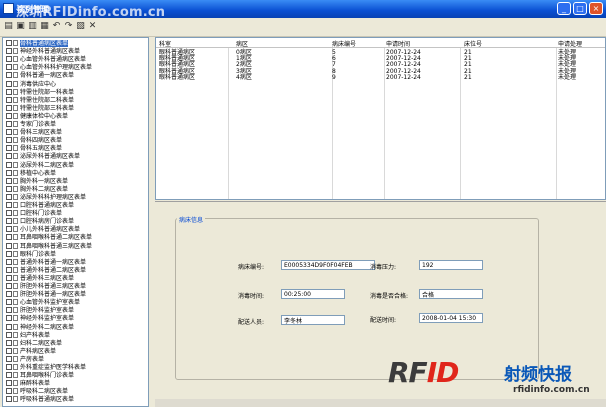 The width and height of the screenshot is (606, 407). I want to click on tree-item: 普通外科普通二病区表单, so click(46, 270).